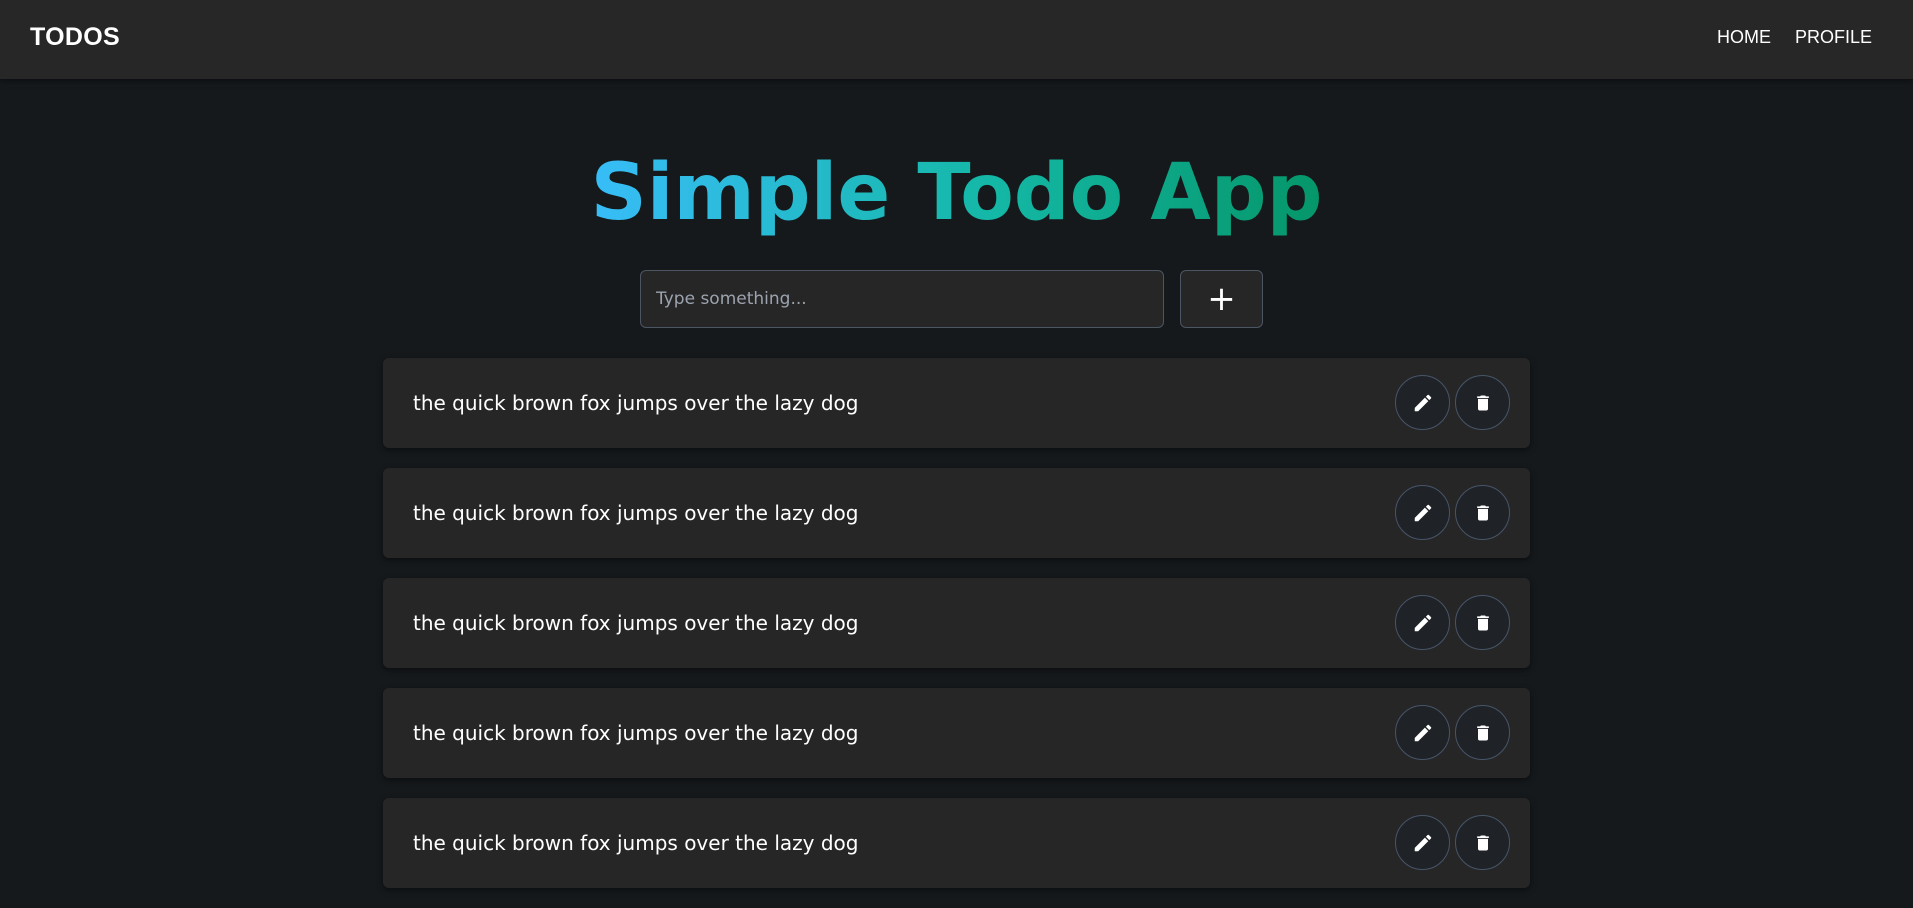 The height and width of the screenshot is (908, 1913). I want to click on page-title: Simple Todo App, so click(956, 193).